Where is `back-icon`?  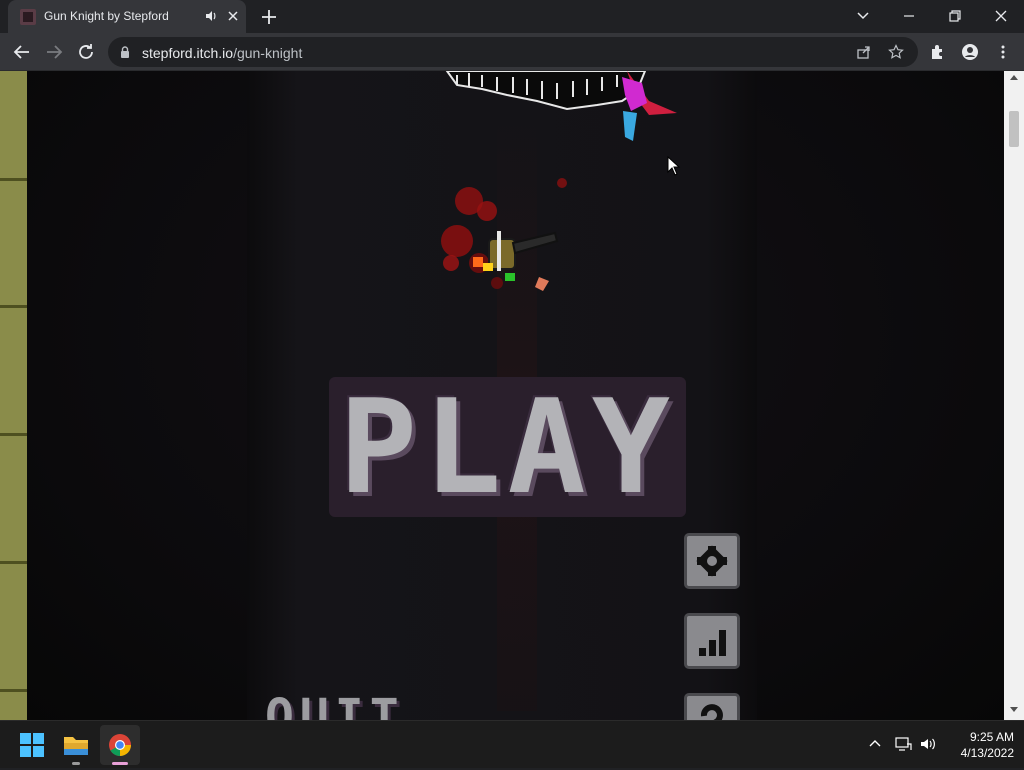
back-icon is located at coordinates (22, 52).